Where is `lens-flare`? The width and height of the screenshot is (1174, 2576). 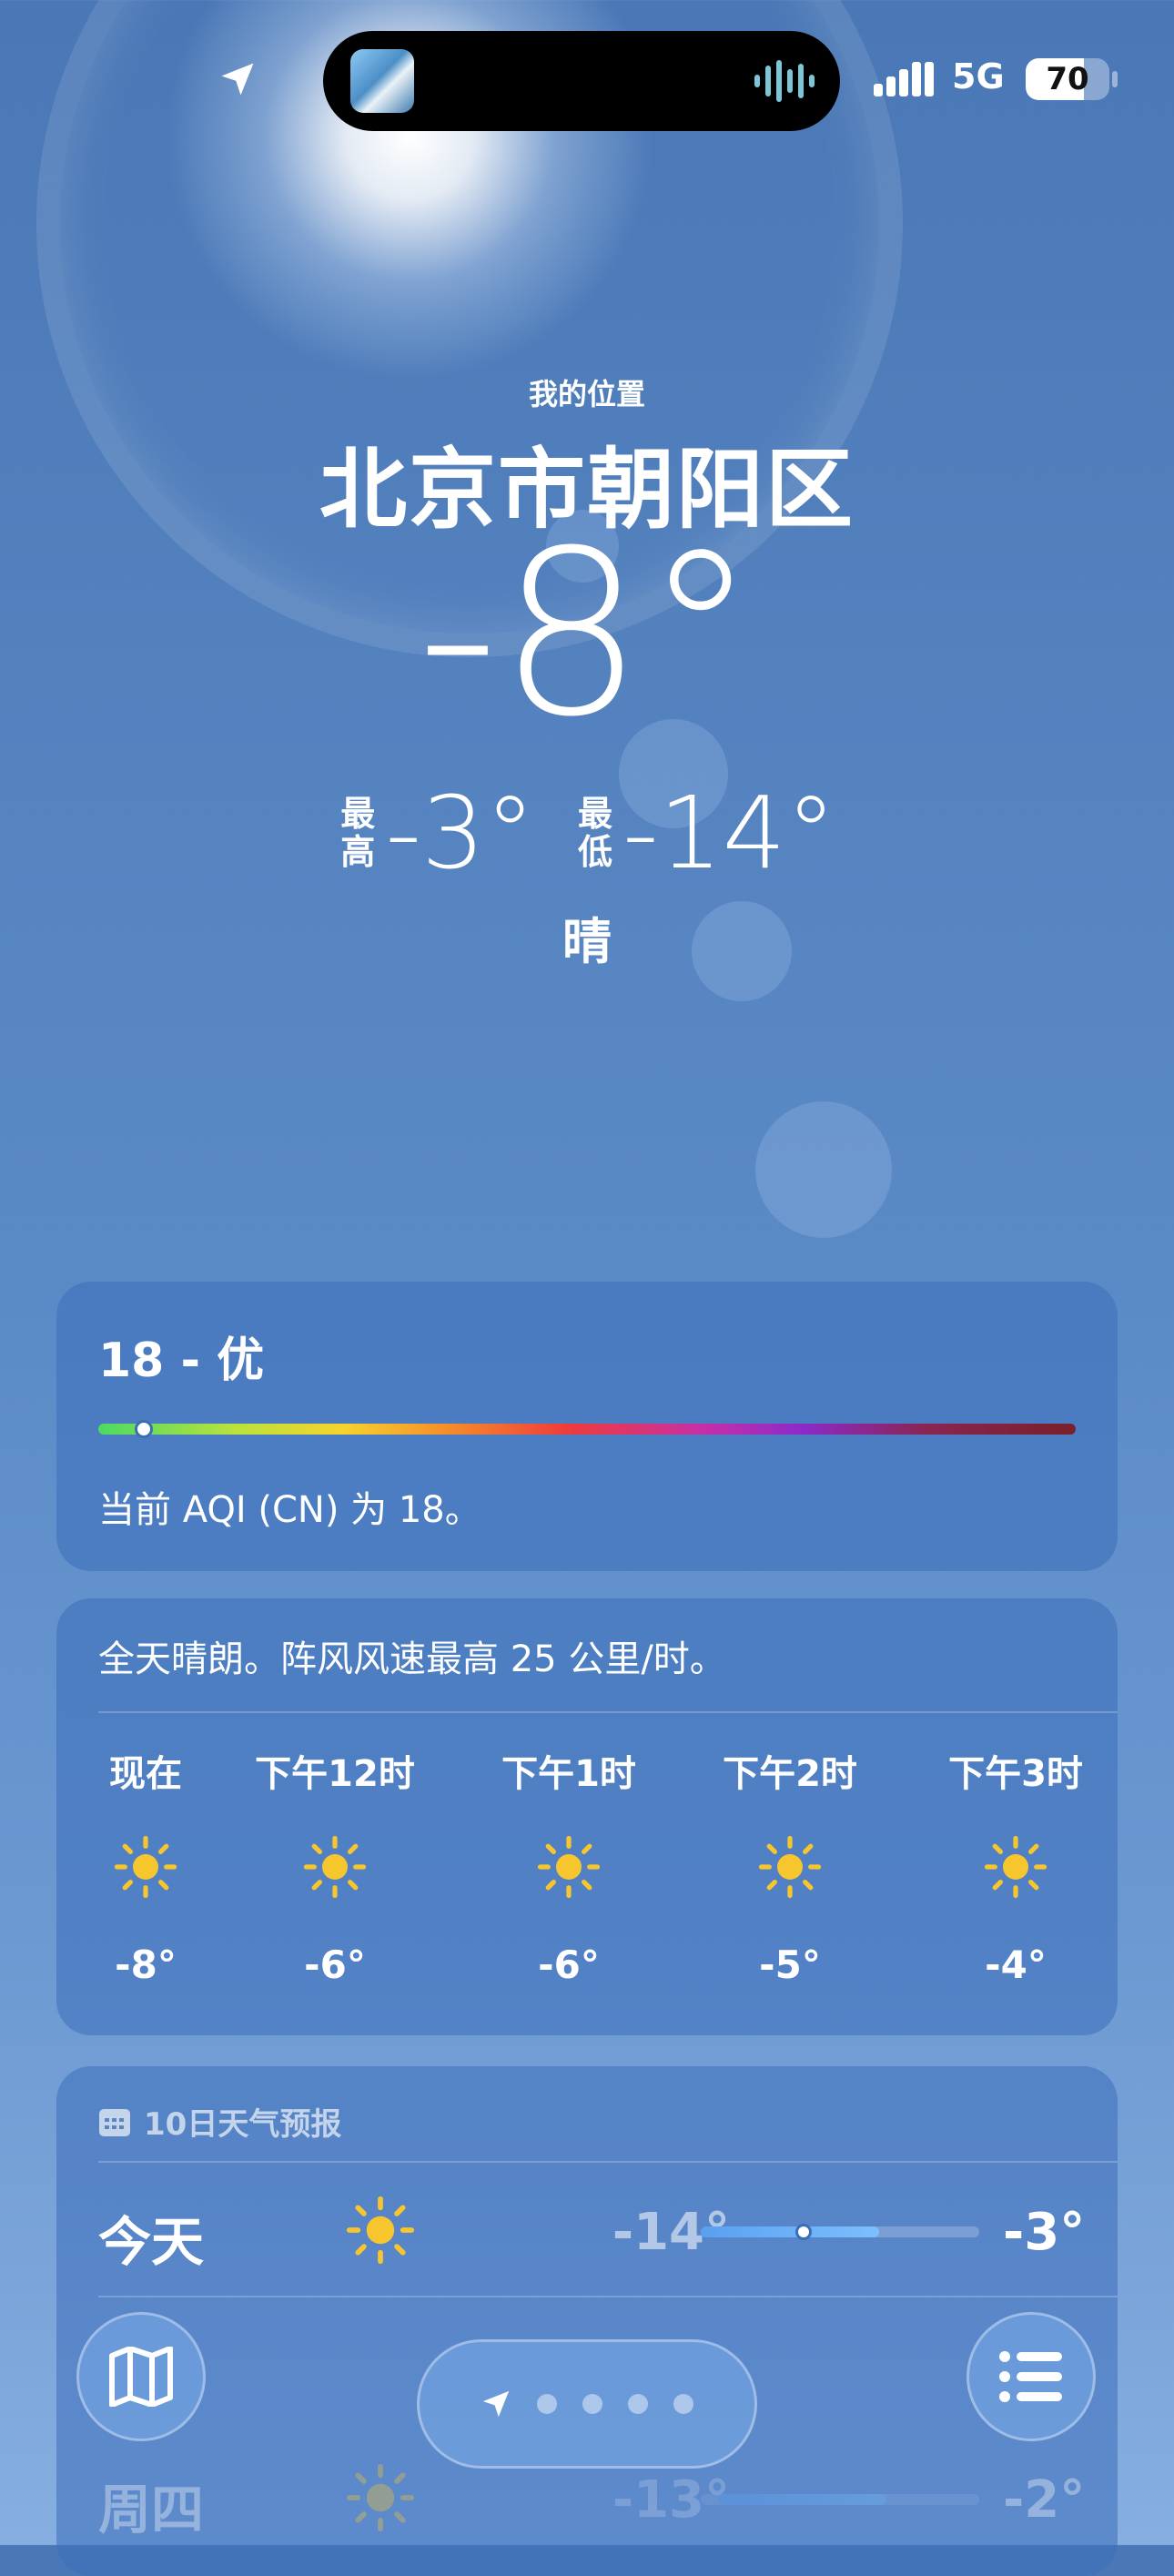 lens-flare is located at coordinates (824, 1169).